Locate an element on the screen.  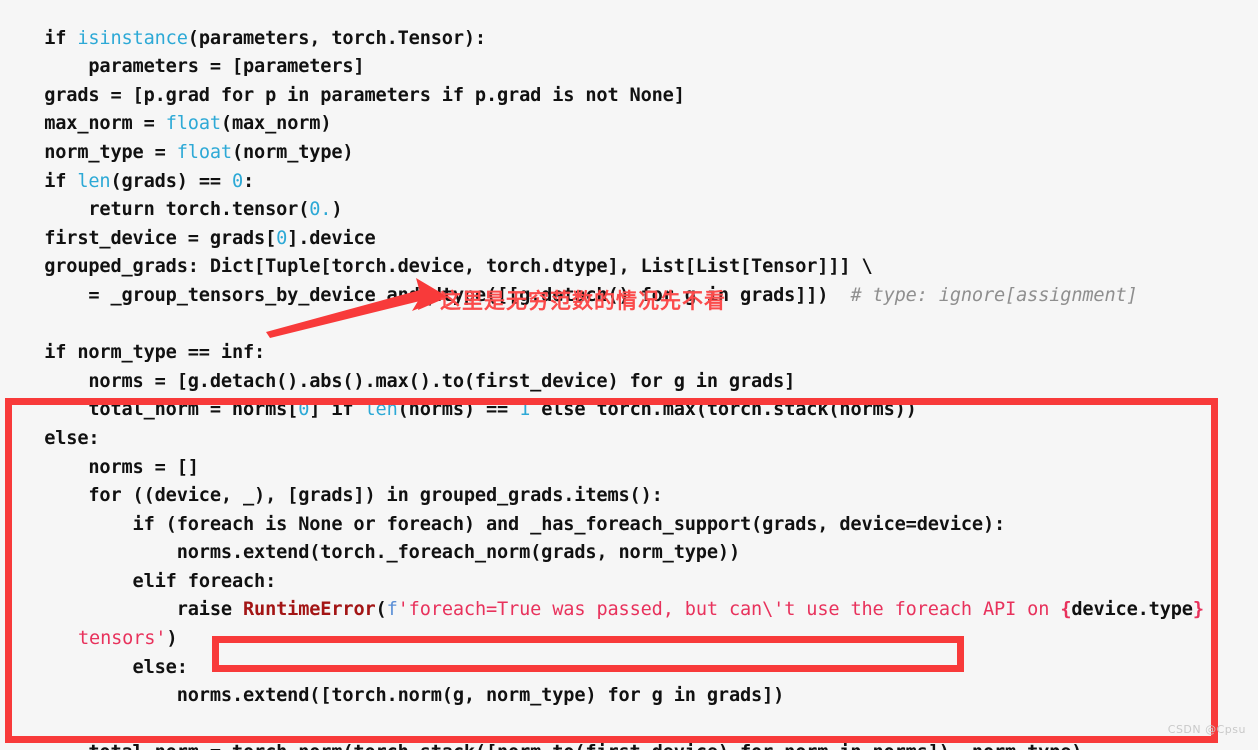
code-token: (max_norm) is located at coordinates (276, 124).